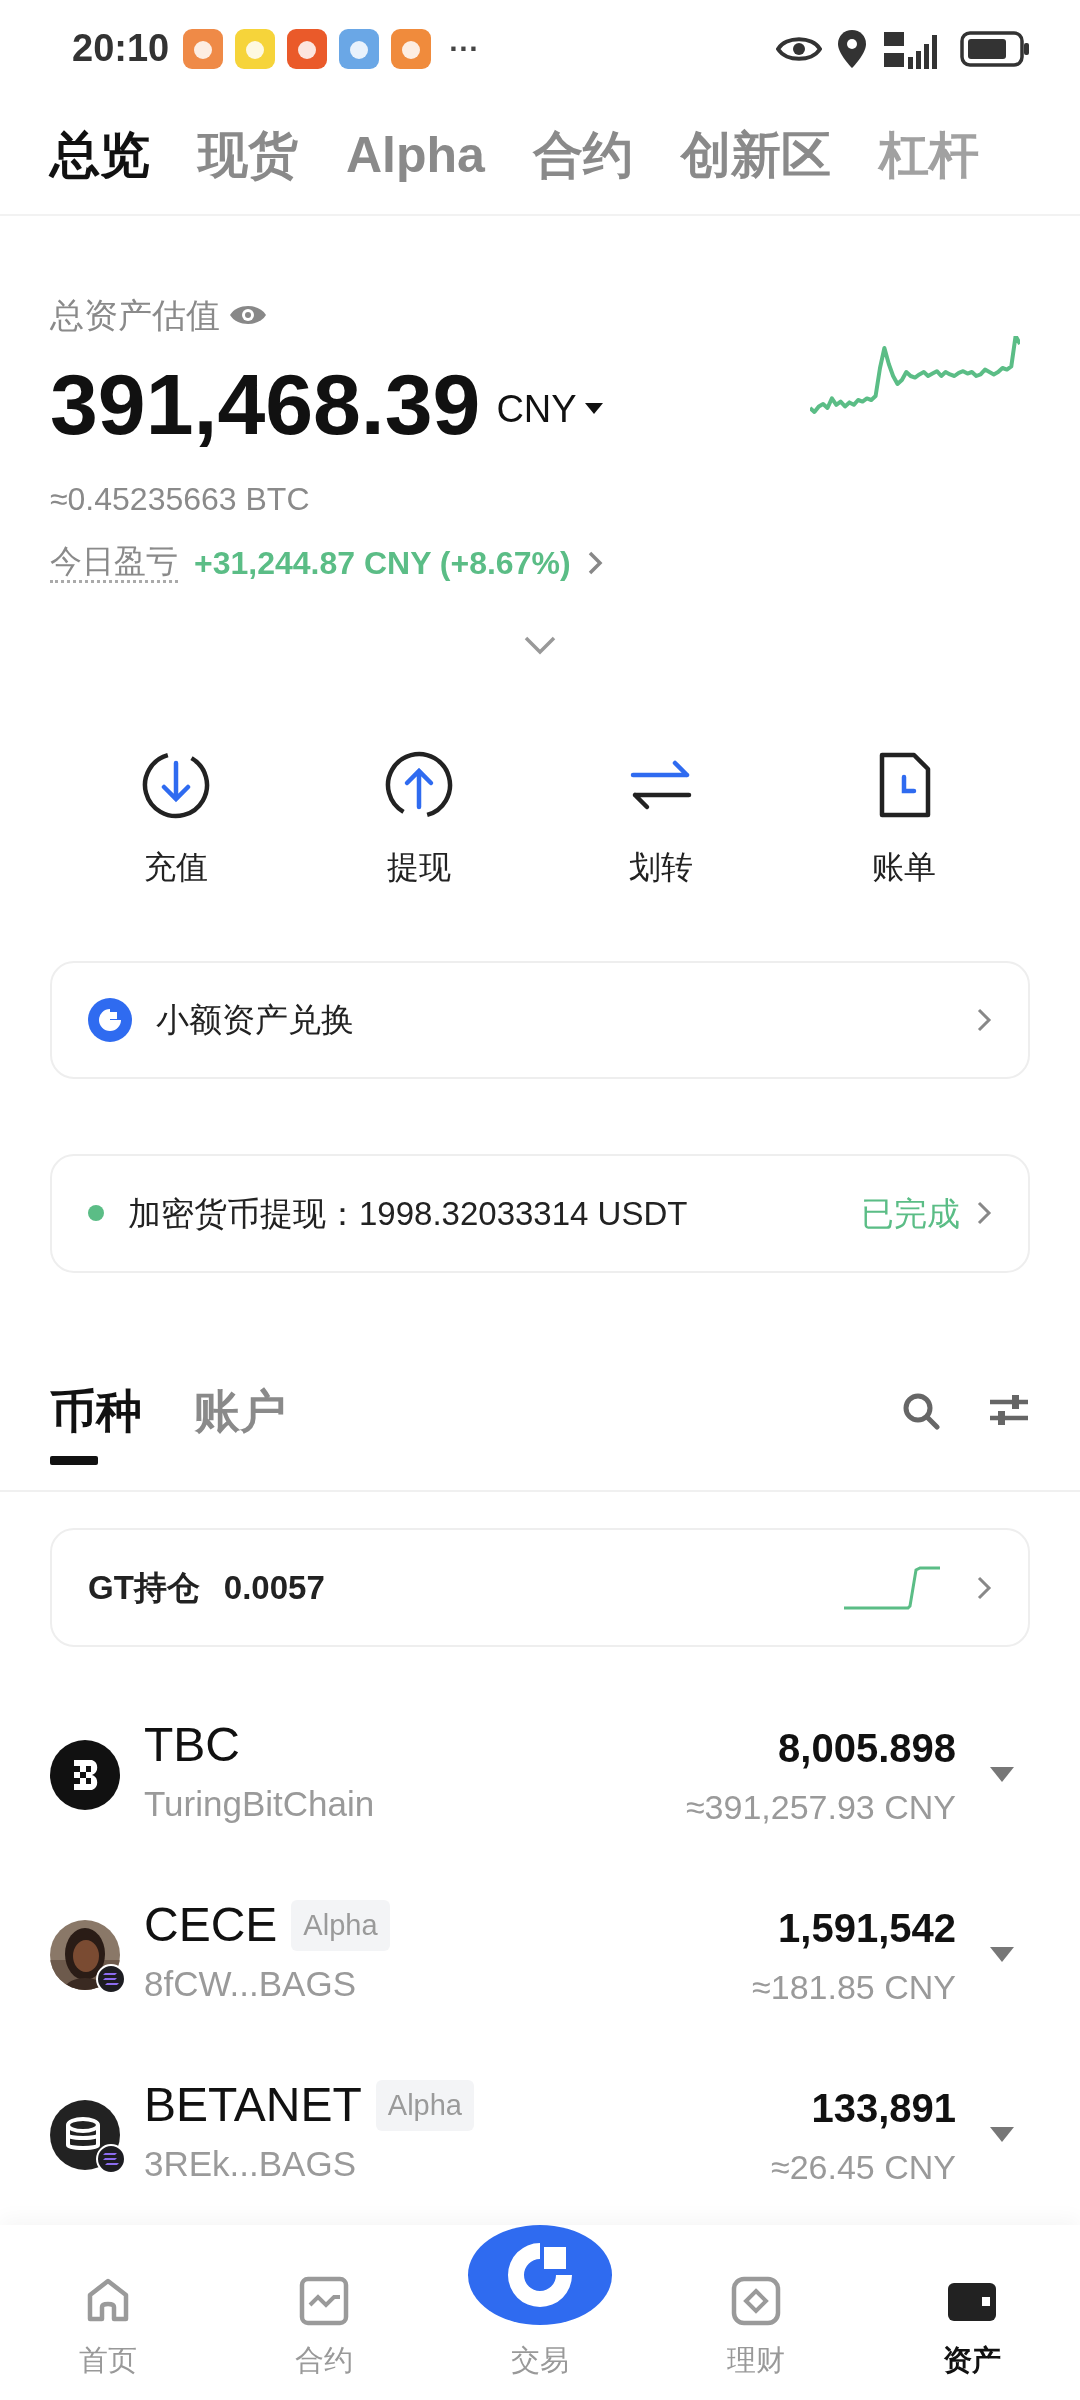 The height and width of the screenshot is (2400, 1080). What do you see at coordinates (96, 1213) in the screenshot?
I see `status-dot-icon` at bounding box center [96, 1213].